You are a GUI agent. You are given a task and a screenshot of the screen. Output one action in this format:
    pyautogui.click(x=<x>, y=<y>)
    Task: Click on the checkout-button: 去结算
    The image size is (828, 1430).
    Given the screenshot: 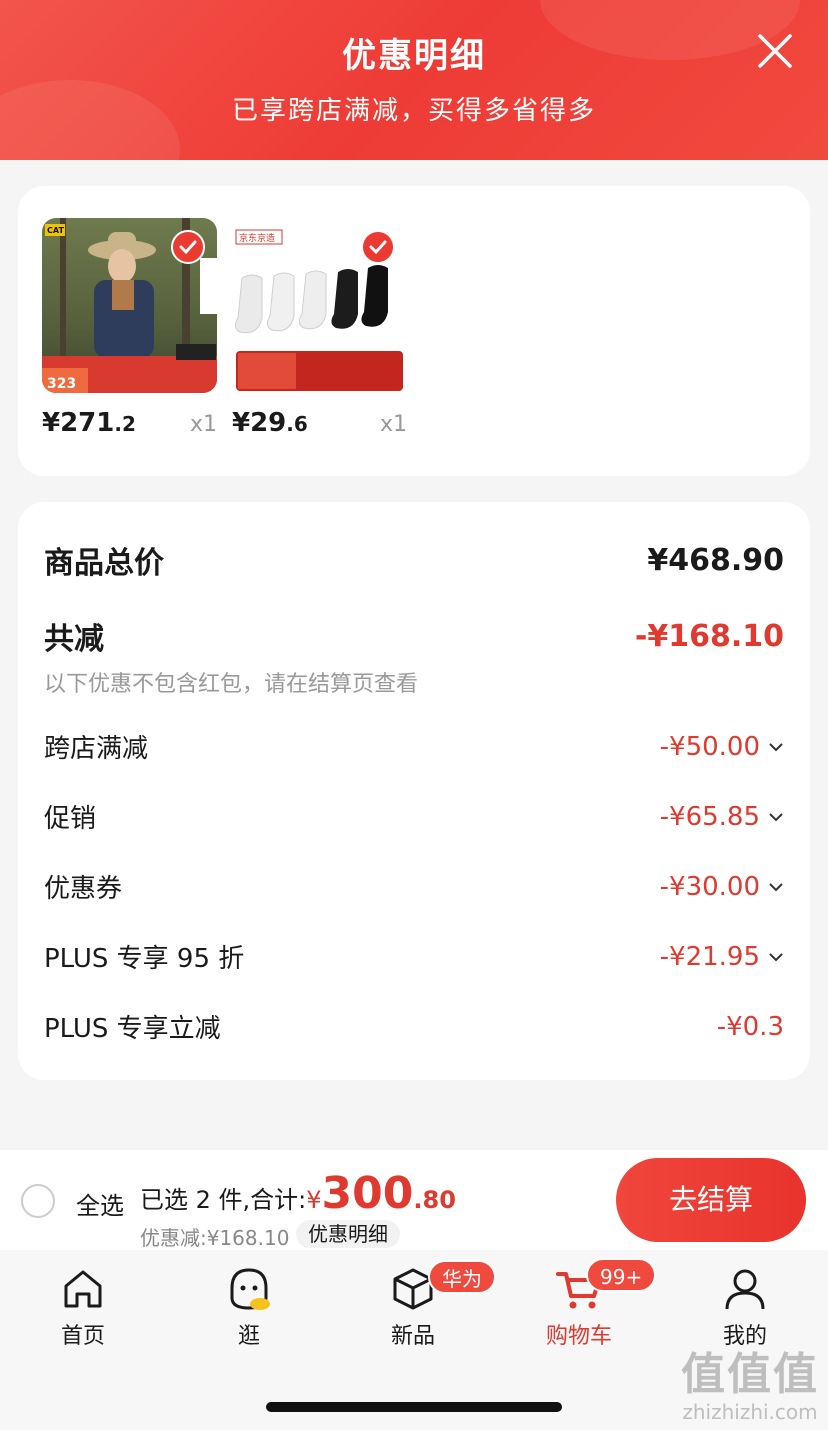 What is the action you would take?
    pyautogui.click(x=711, y=1200)
    